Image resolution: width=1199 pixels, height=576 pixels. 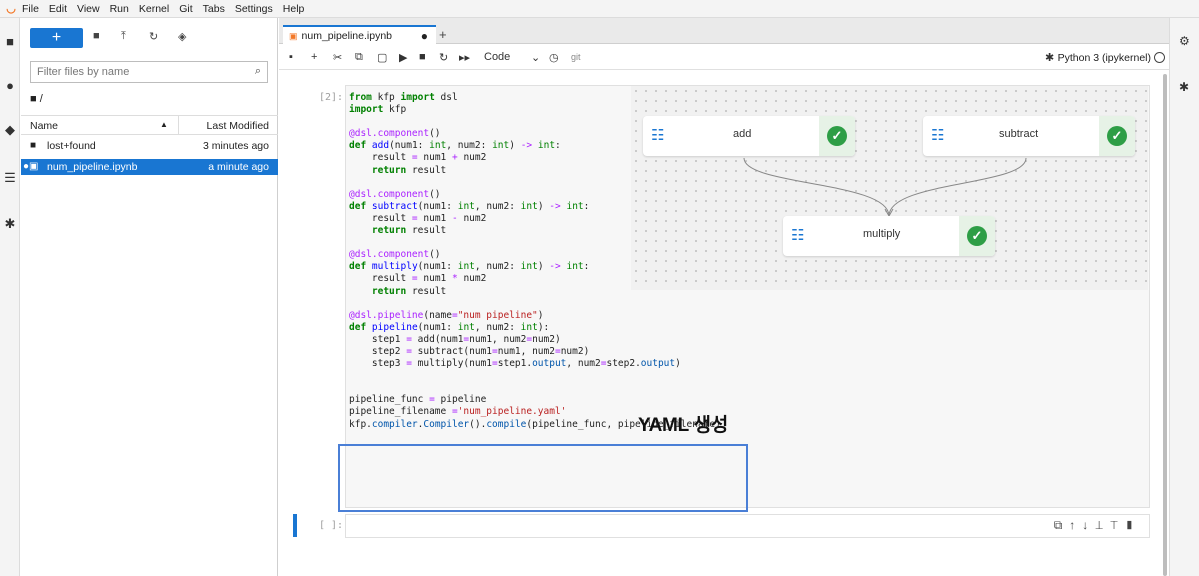 What do you see at coordinates (119, 9) in the screenshot?
I see `menu-run: Run` at bounding box center [119, 9].